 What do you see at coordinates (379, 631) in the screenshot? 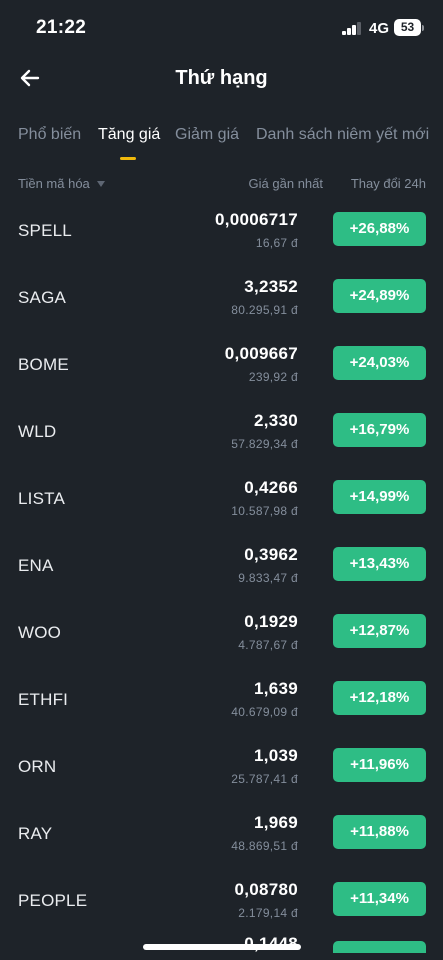
I see `change-badge: +12,87%` at bounding box center [379, 631].